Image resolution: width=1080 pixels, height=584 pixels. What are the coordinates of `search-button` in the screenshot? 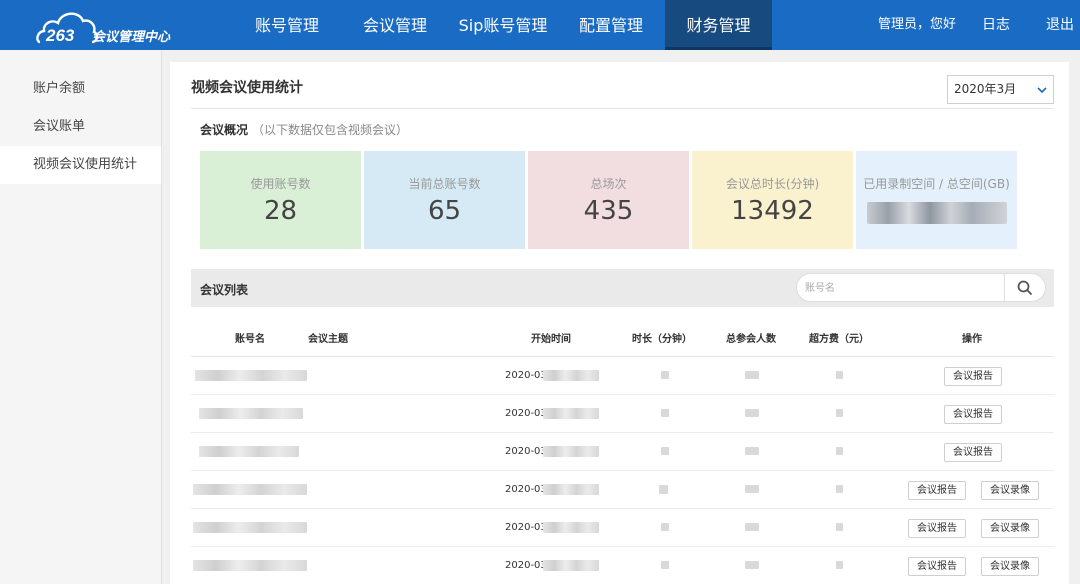 It's located at (1024, 287).